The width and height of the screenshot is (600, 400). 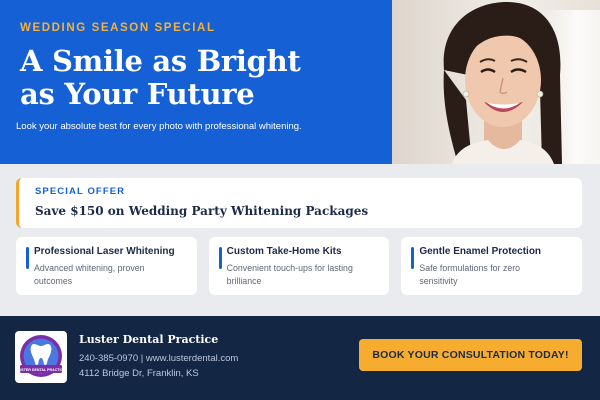 What do you see at coordinates (80, 191) in the screenshot?
I see `offer-tag: SPECIAL OFFER` at bounding box center [80, 191].